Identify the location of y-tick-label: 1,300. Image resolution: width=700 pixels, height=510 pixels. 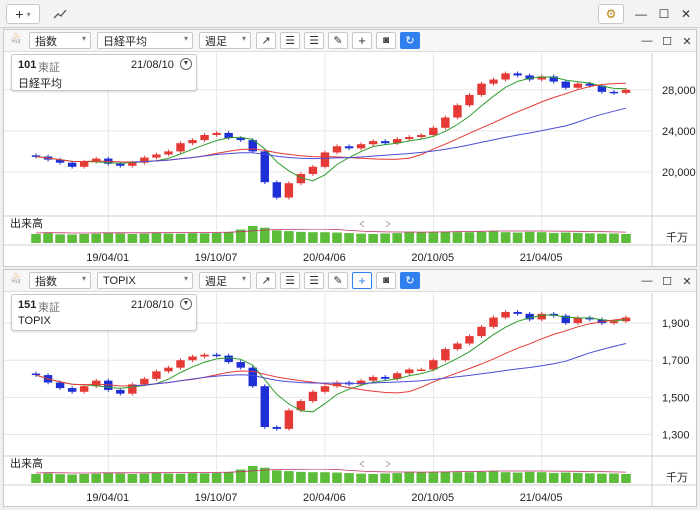
(676, 435).